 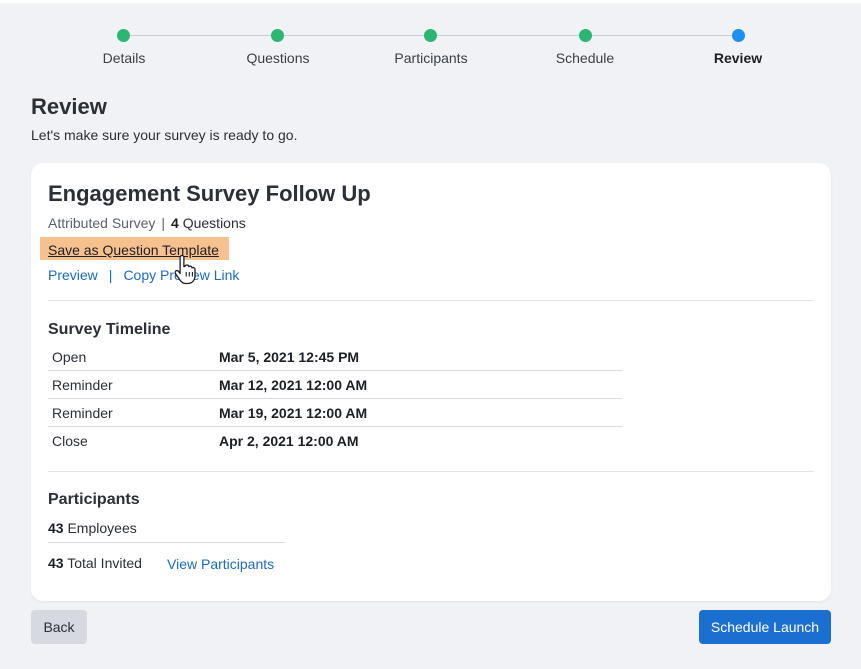 What do you see at coordinates (102, 528) in the screenshot?
I see `employees-label: Employees` at bounding box center [102, 528].